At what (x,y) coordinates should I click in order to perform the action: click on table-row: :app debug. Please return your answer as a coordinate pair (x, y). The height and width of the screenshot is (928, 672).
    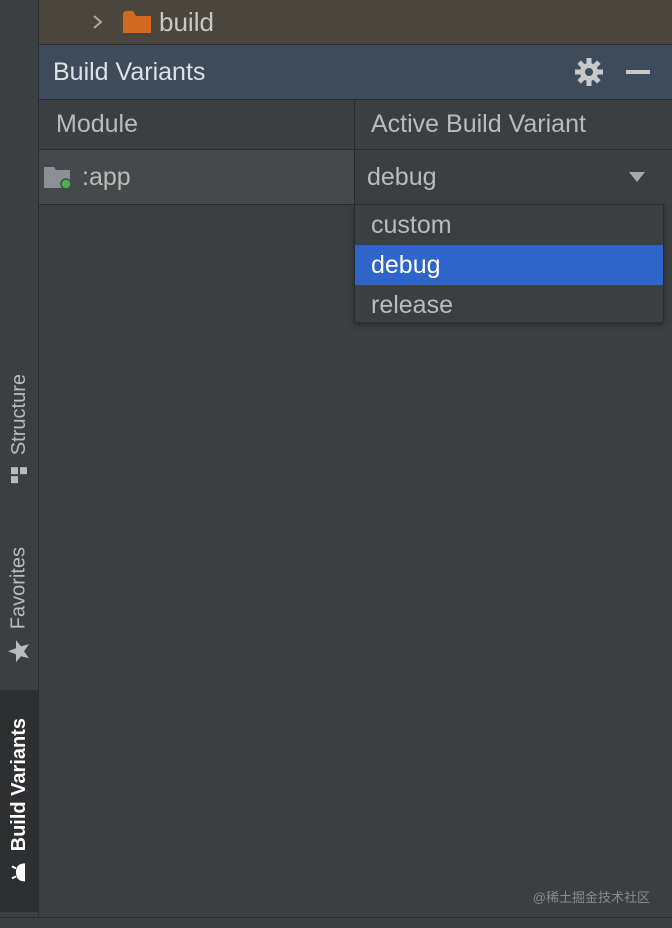
    Looking at the image, I should click on (352, 177).